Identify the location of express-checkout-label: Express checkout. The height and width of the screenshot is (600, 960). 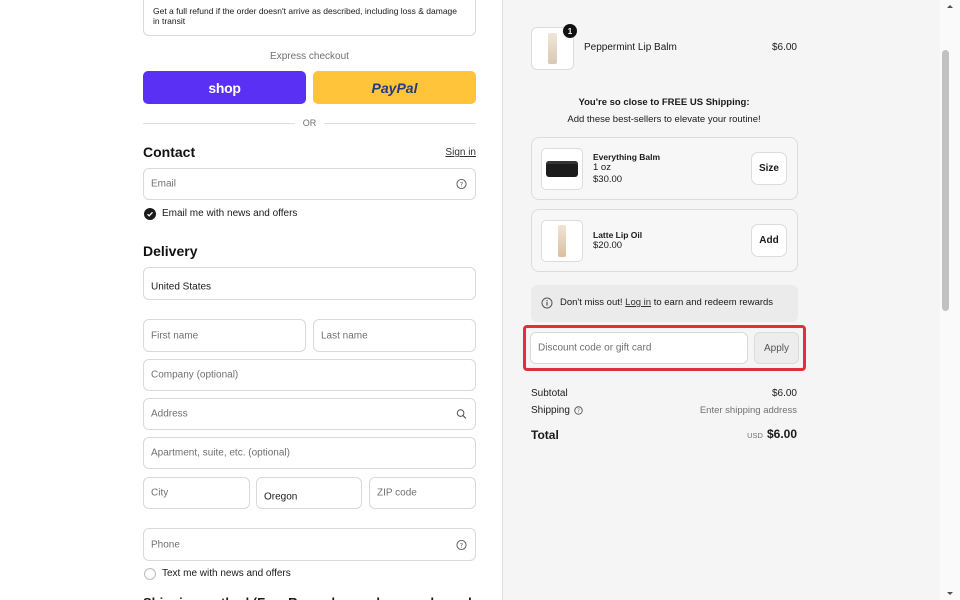
(309, 56).